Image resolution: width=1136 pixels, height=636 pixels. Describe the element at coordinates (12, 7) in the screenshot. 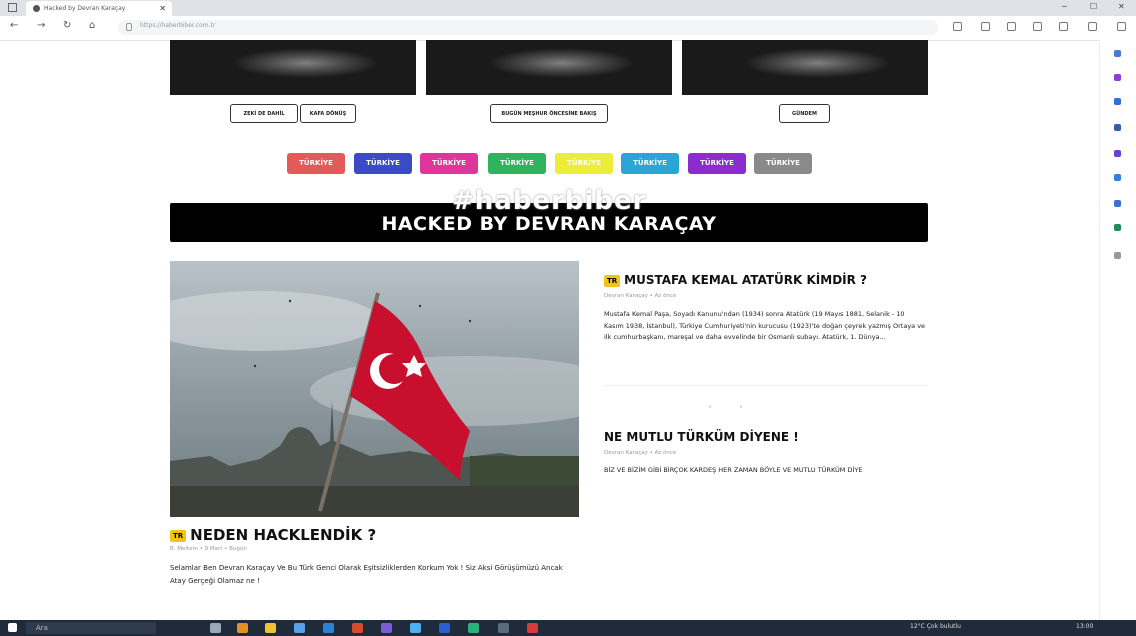

I see `window-menu-icon` at that location.